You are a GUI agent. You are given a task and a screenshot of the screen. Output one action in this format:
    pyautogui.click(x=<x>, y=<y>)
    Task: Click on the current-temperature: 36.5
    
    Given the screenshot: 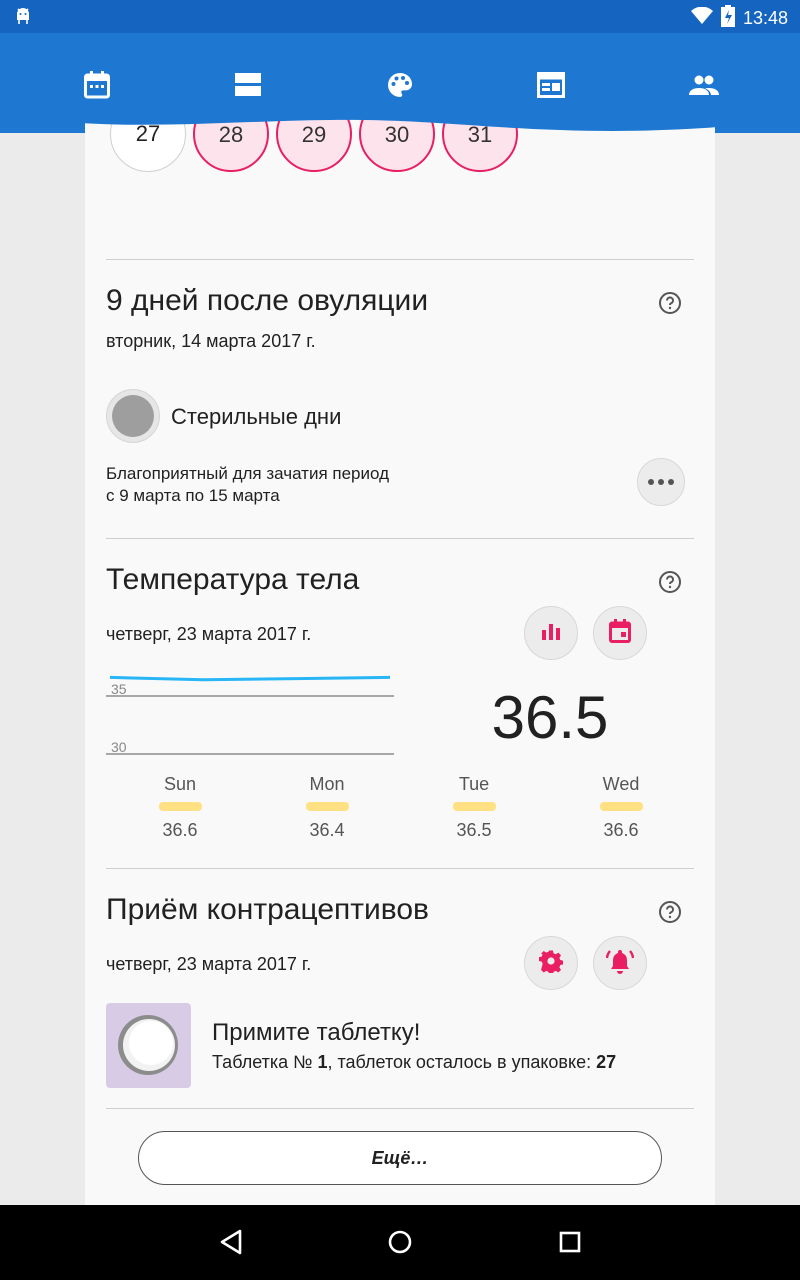 What is the action you would take?
    pyautogui.click(x=550, y=717)
    